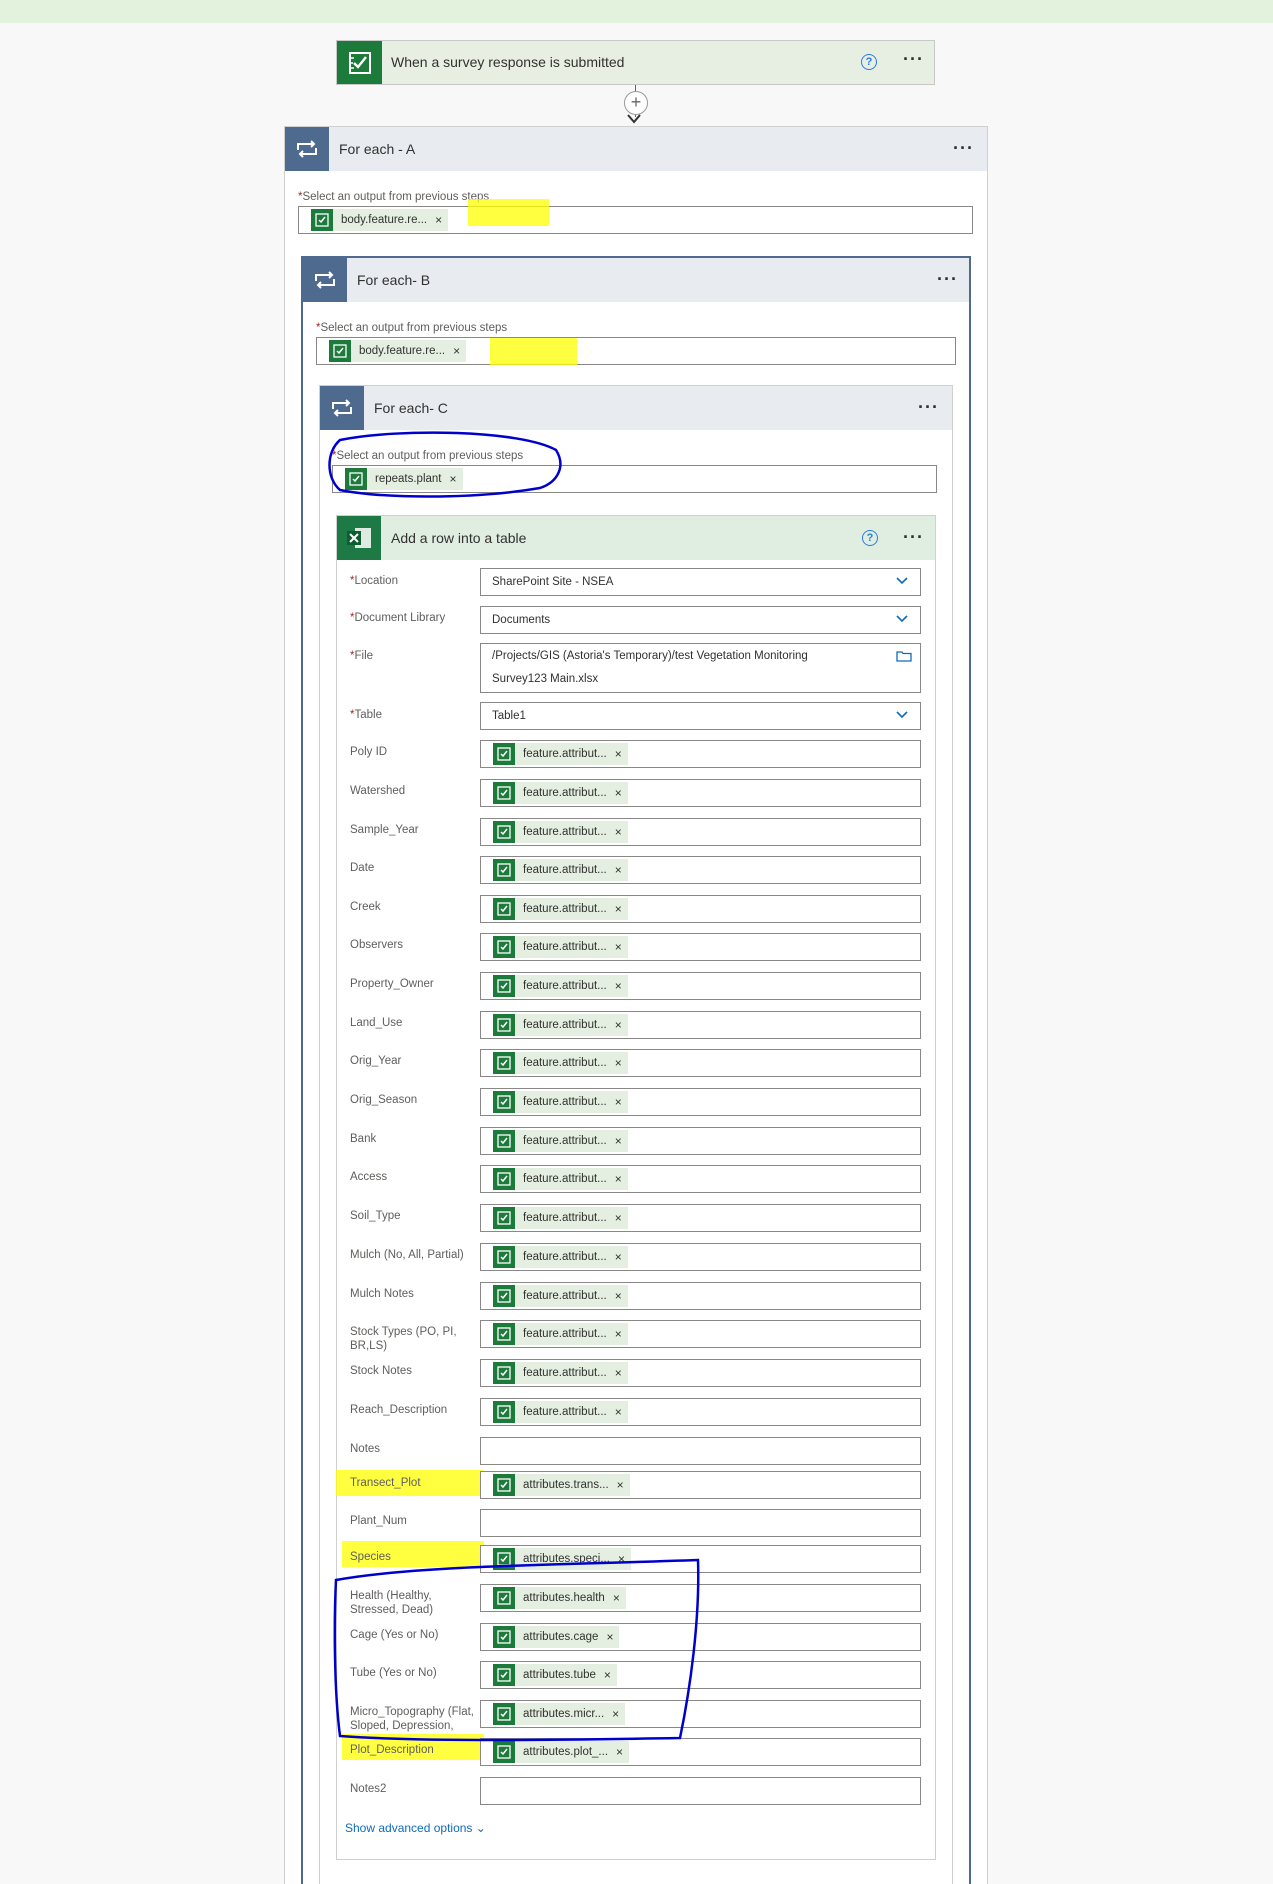 This screenshot has width=1273, height=1884. I want to click on show-advanced-options-link: Show advanced options ⌄, so click(415, 1828).